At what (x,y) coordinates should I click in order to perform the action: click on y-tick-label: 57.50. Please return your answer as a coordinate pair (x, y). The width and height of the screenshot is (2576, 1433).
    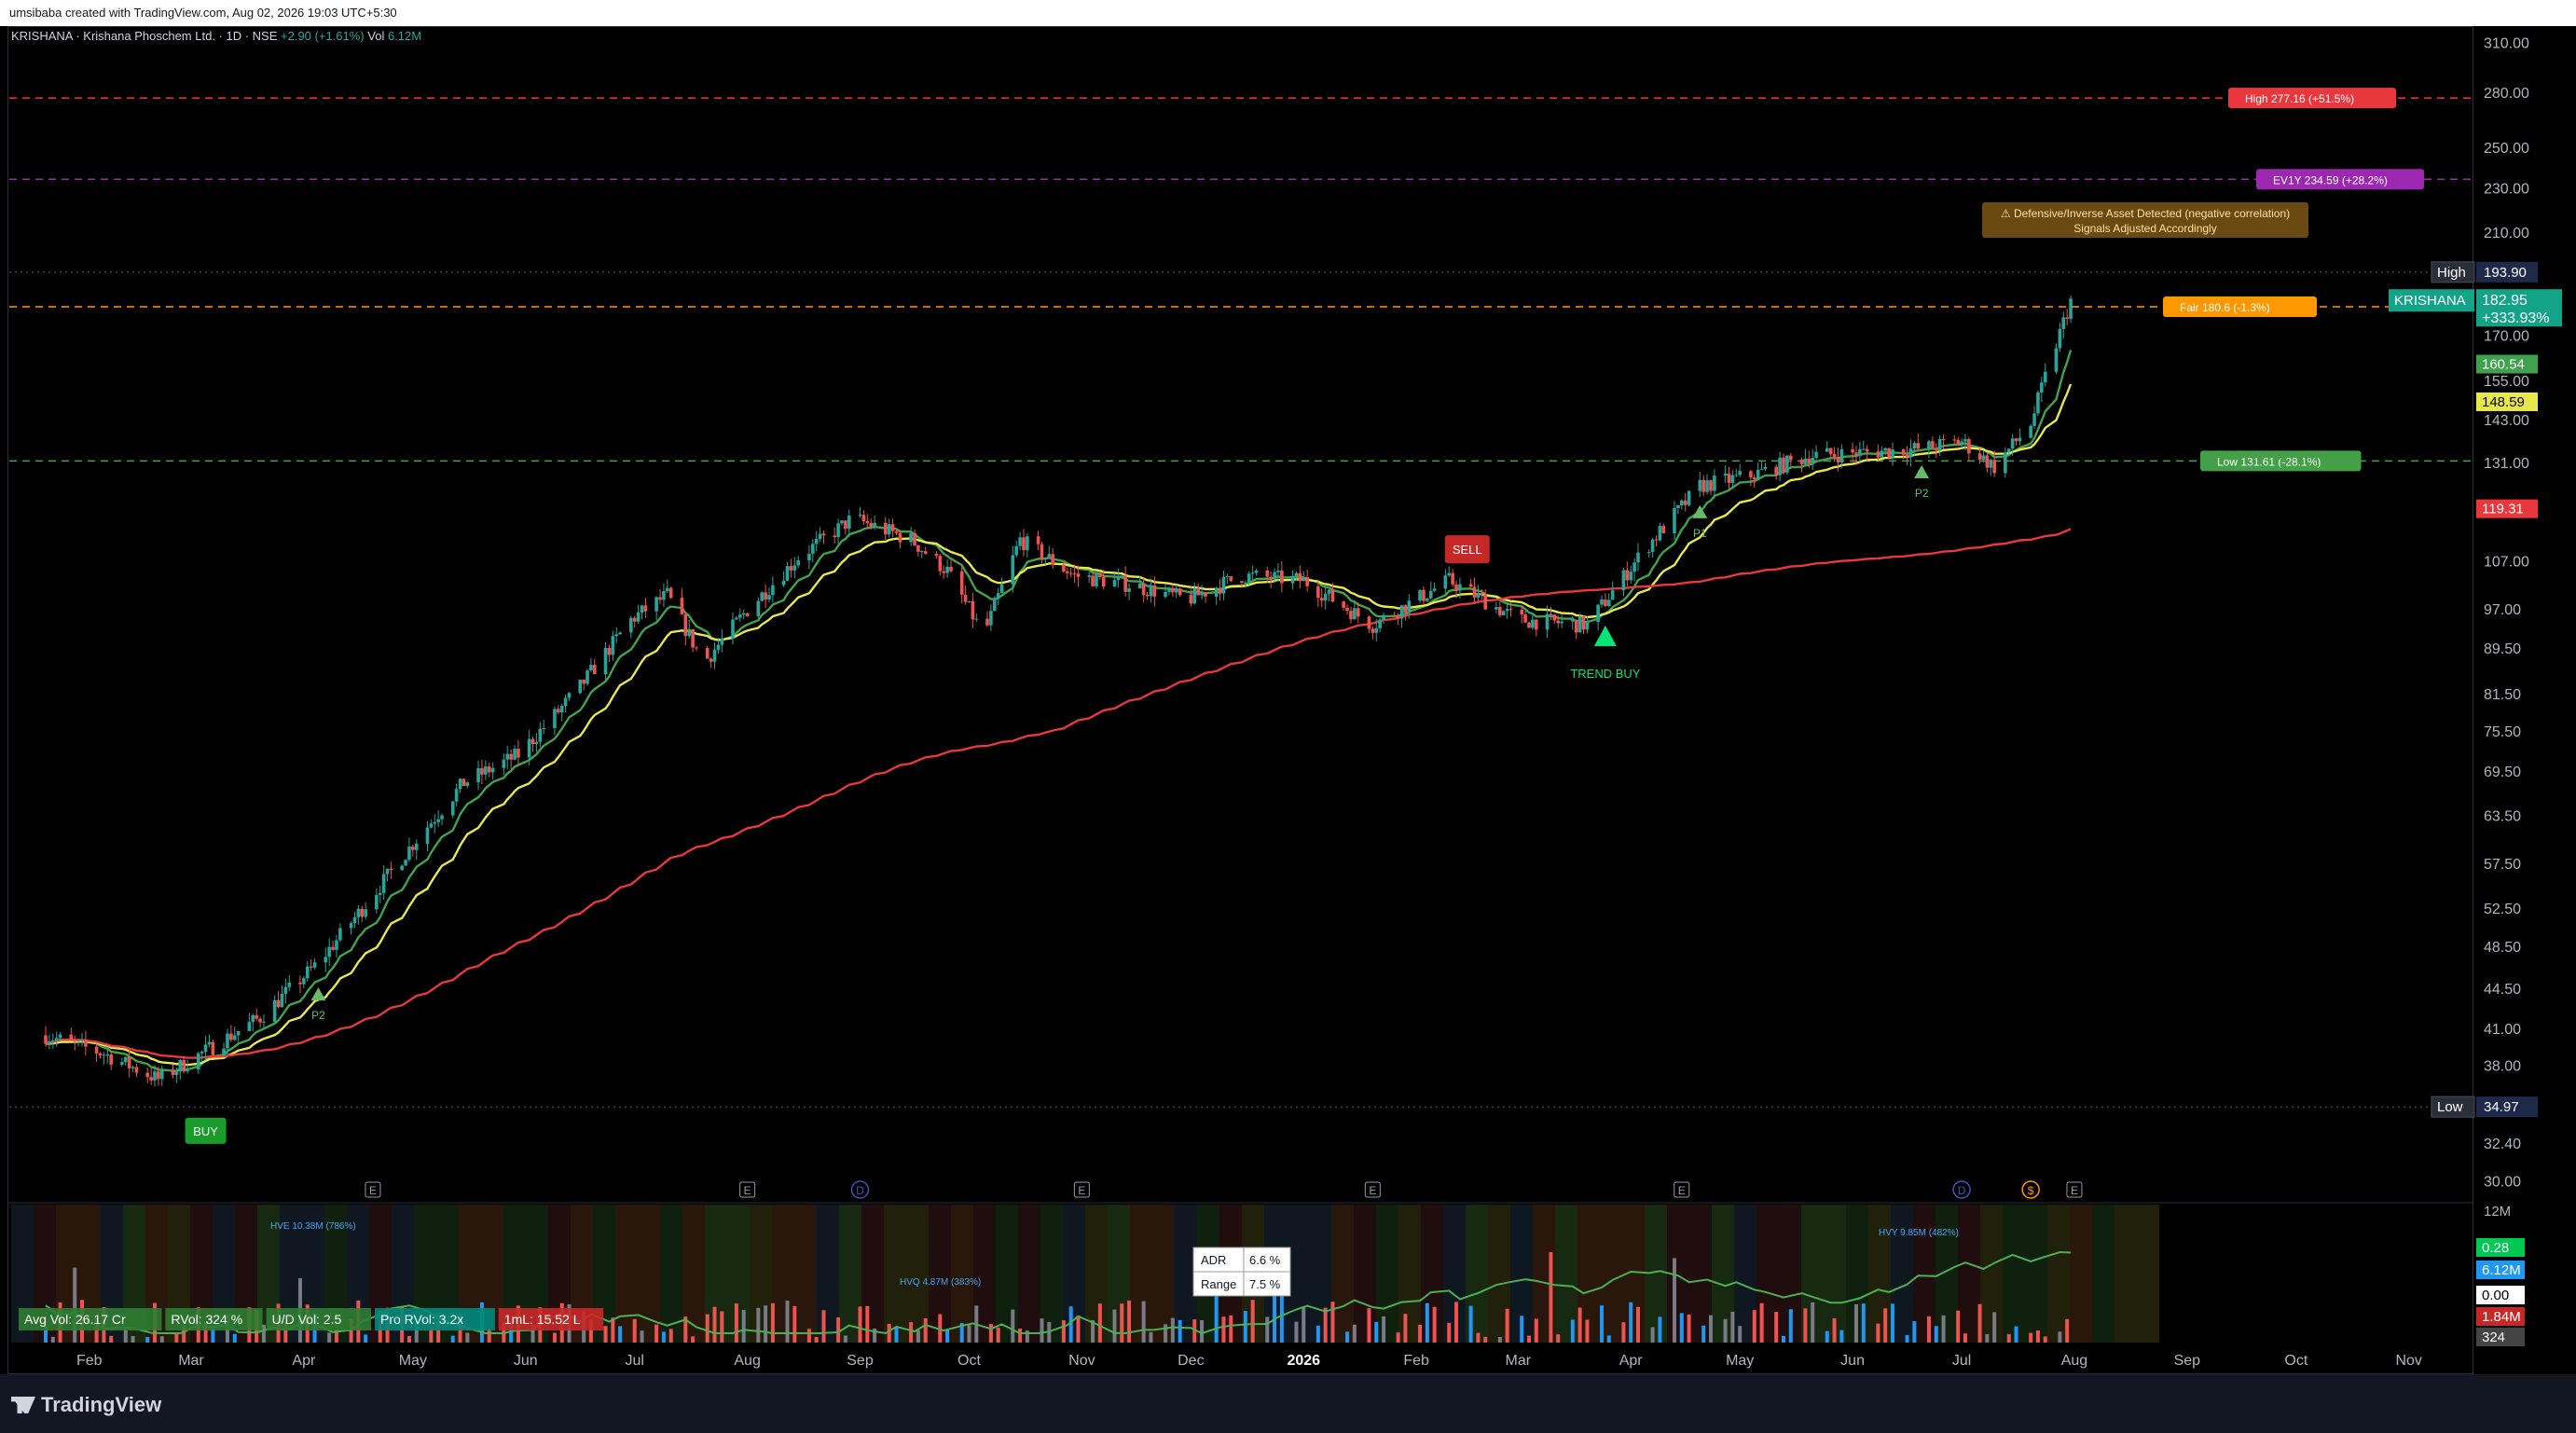
    Looking at the image, I should click on (2502, 865).